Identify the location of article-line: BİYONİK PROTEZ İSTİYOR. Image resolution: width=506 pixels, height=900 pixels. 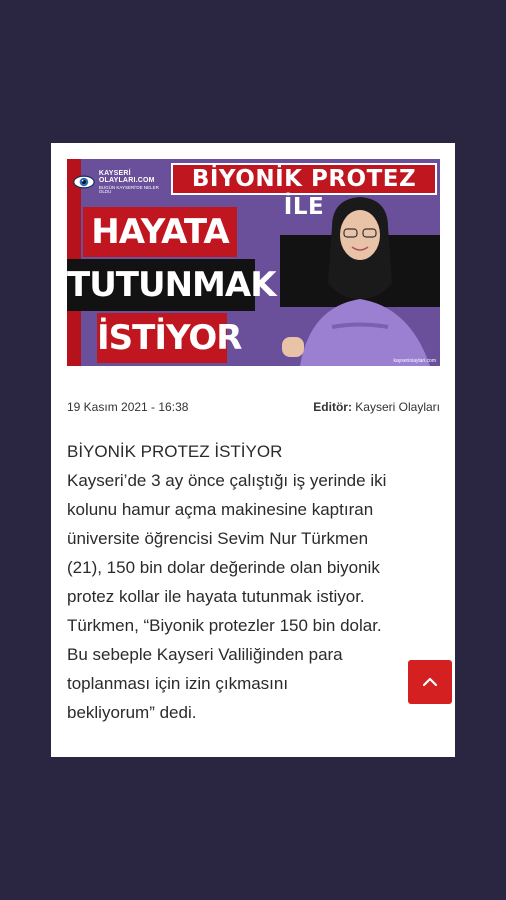
(175, 451).